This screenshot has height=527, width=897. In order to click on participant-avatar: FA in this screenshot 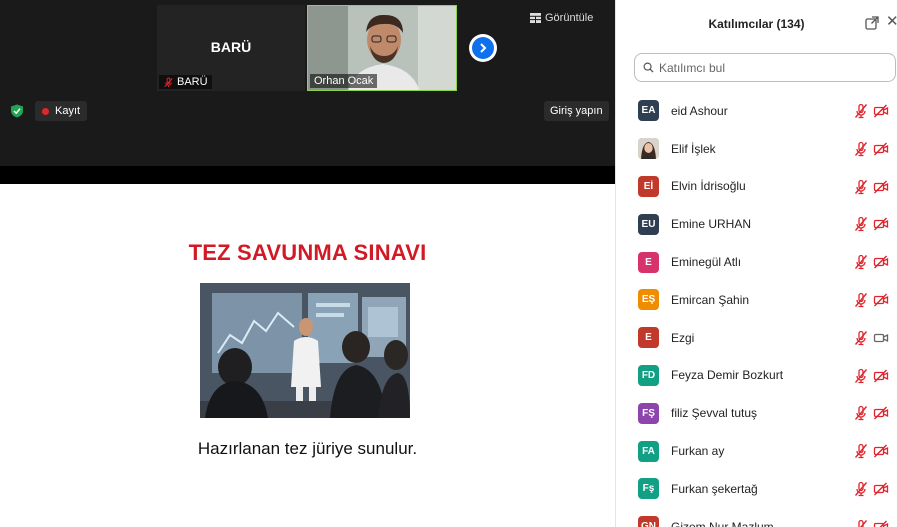, I will do `click(648, 451)`.